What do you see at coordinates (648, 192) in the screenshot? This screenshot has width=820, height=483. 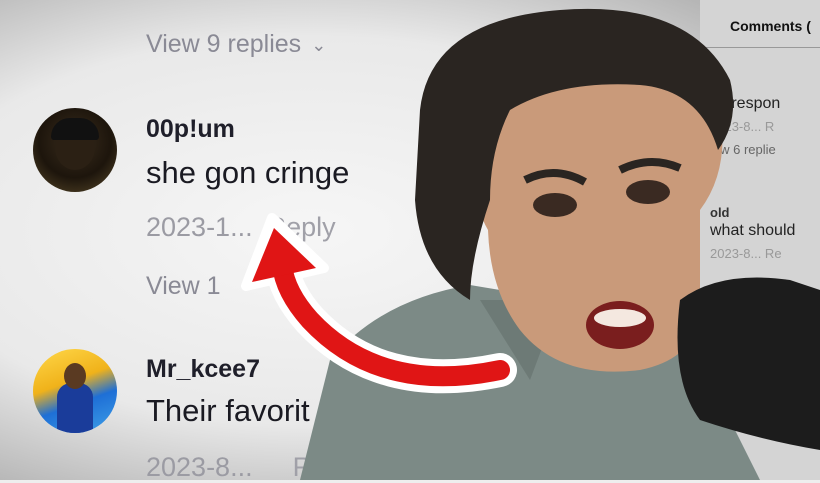 I see `right-eye` at bounding box center [648, 192].